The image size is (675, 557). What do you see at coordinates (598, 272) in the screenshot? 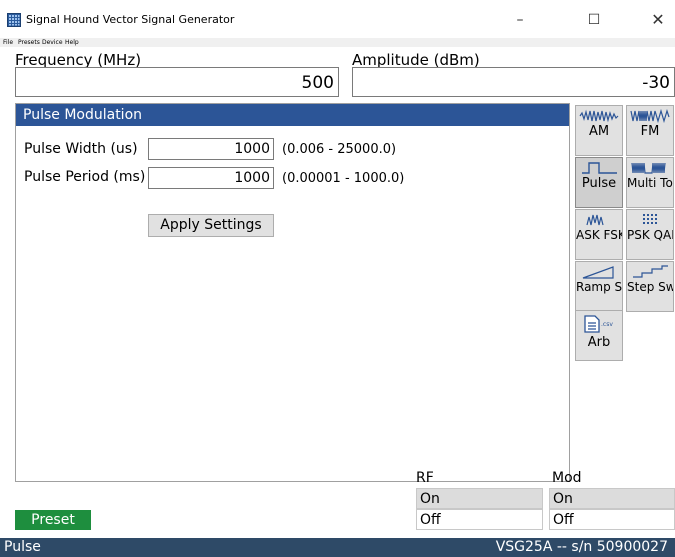
I see `ramp-icon` at bounding box center [598, 272].